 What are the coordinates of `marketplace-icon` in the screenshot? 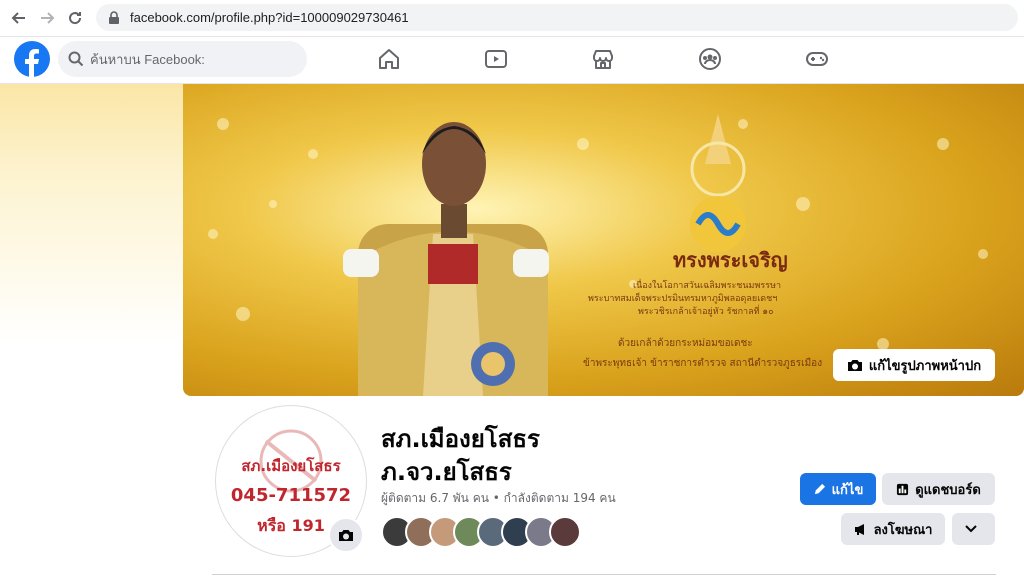 It's located at (603, 59).